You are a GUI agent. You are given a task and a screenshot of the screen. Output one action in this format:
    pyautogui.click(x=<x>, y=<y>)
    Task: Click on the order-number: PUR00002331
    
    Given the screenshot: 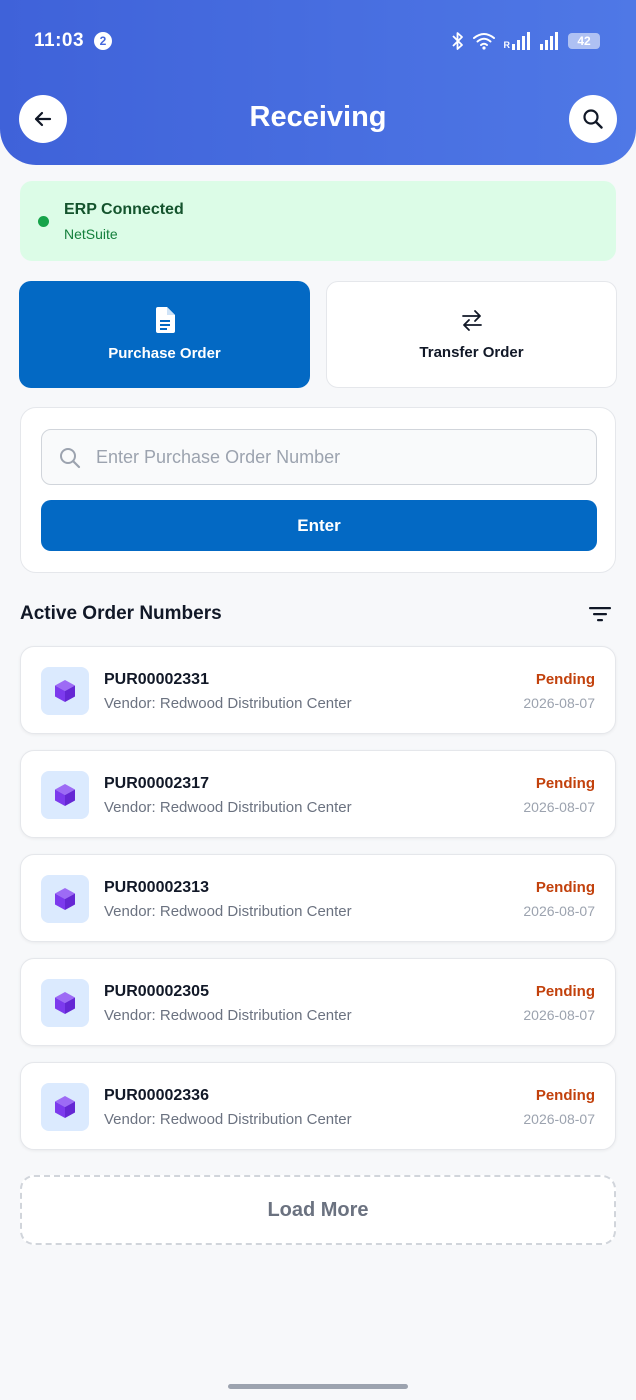 What is the action you would take?
    pyautogui.click(x=156, y=679)
    